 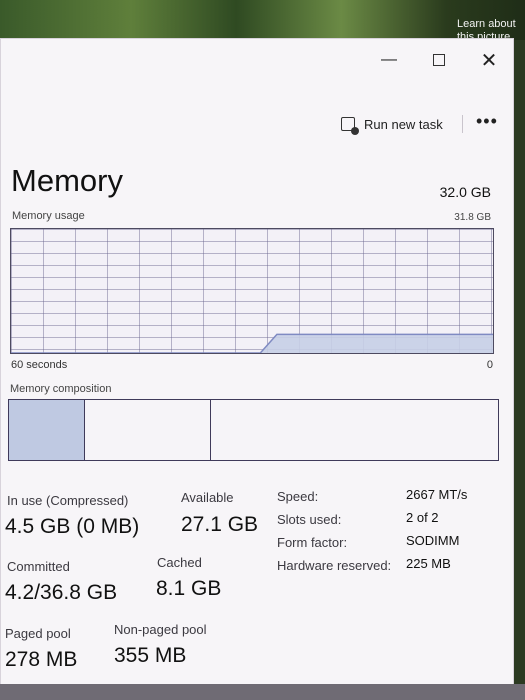 I want to click on run-new-task-label: Run new task, so click(x=403, y=124).